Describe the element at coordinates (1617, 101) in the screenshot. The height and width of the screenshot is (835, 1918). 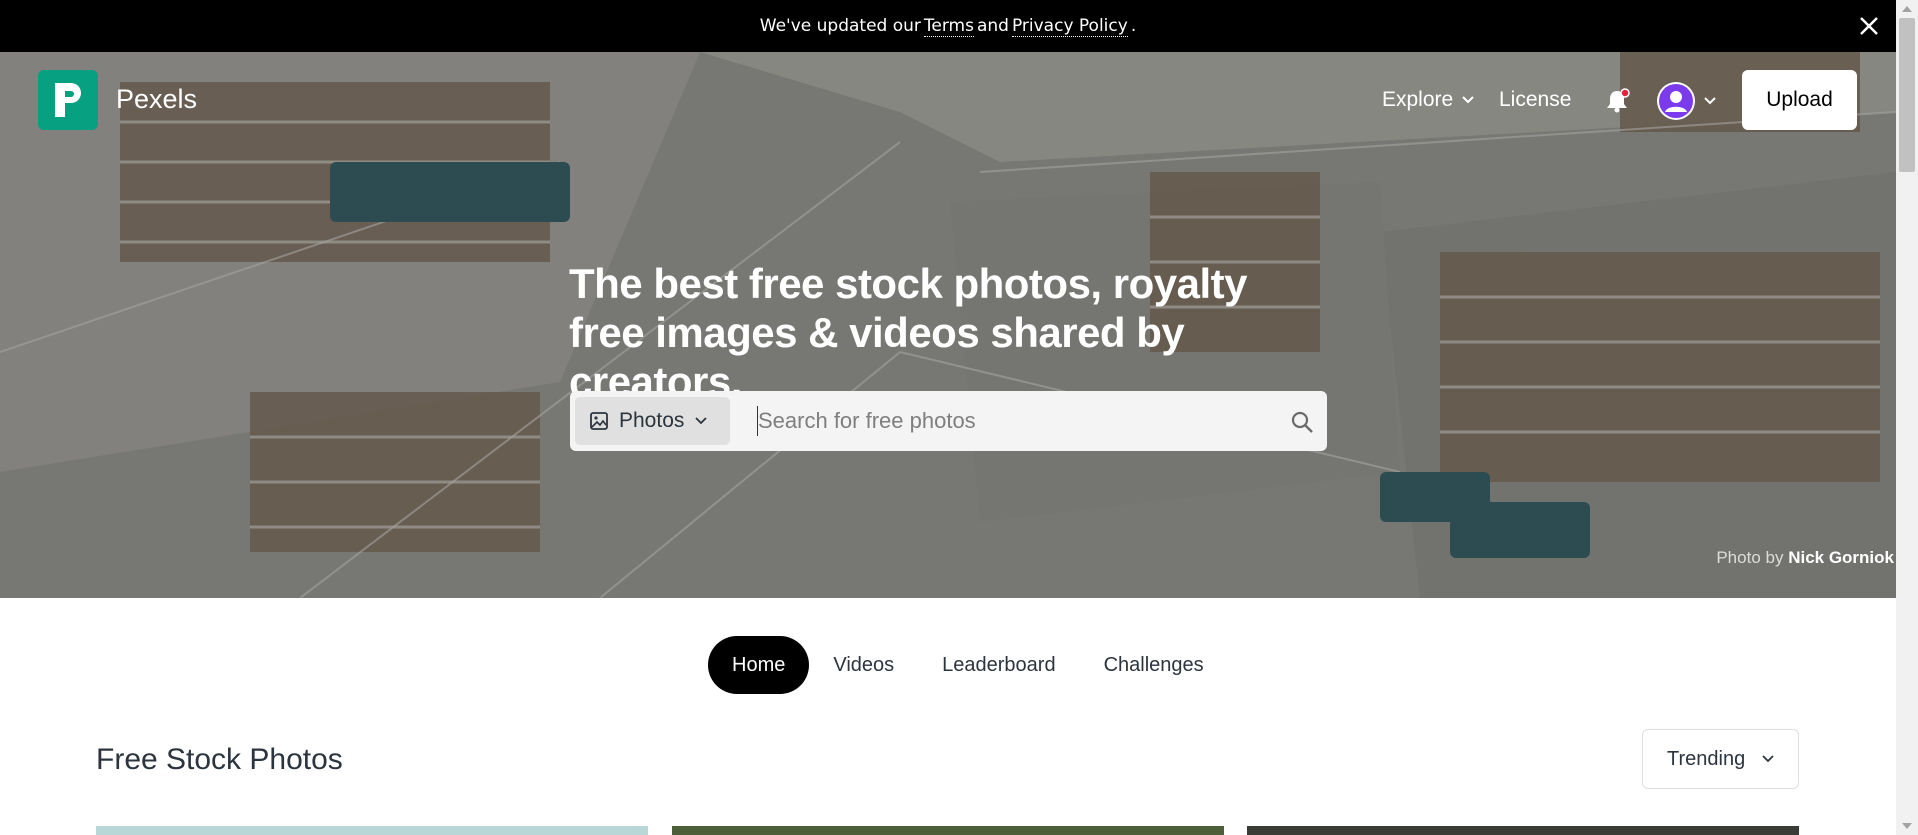
I see `notification-bell-icon` at that location.